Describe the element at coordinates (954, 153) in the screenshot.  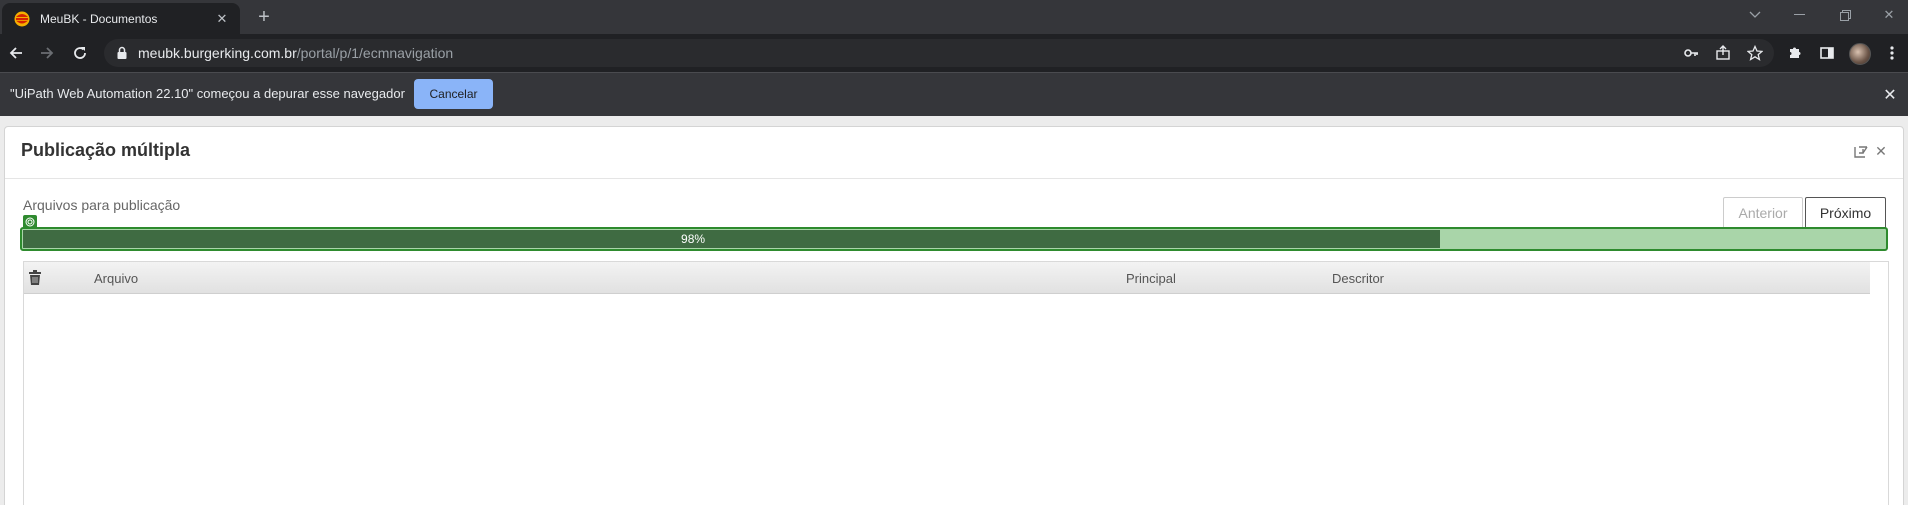
I see `modal-header: Publicação múltipla ✕` at that location.